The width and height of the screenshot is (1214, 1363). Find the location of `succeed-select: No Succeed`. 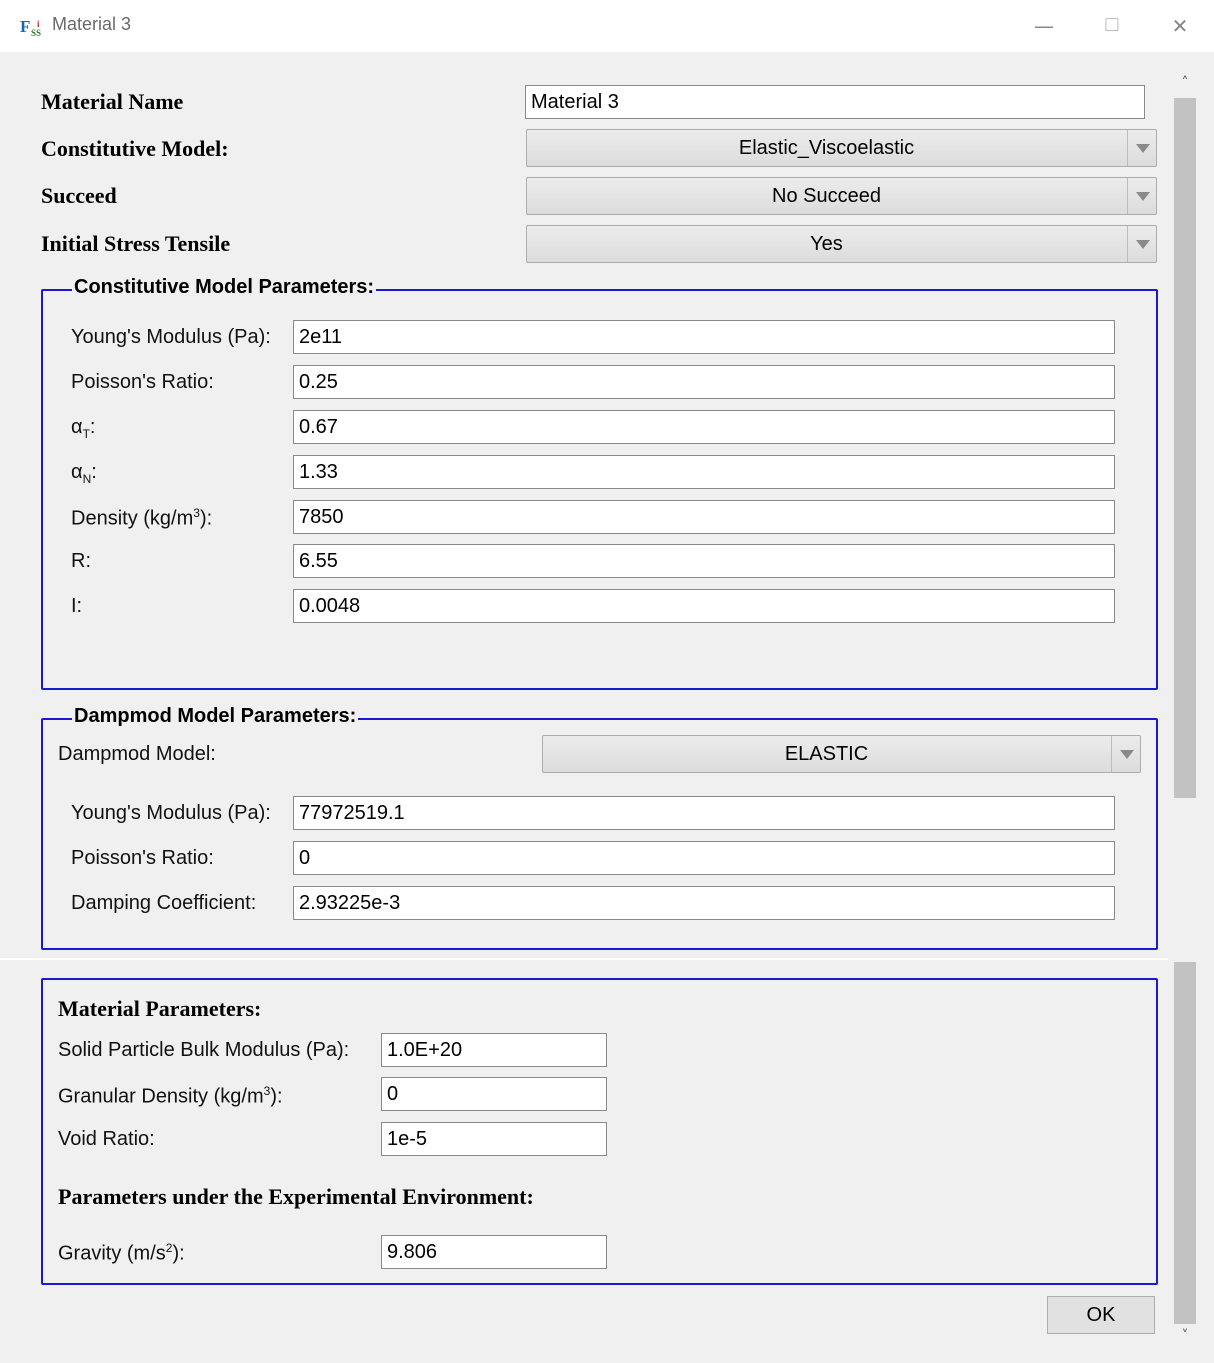

succeed-select: No Succeed is located at coordinates (841, 196).